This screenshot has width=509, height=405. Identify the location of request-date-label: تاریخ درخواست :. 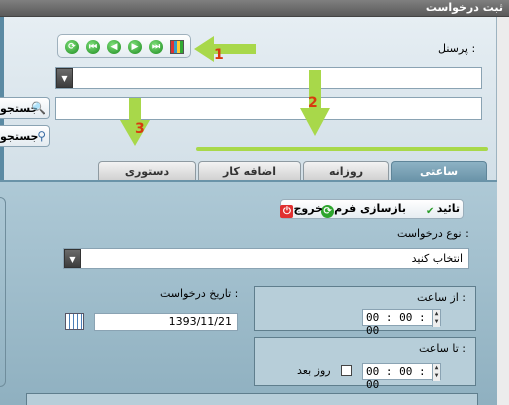
(199, 293).